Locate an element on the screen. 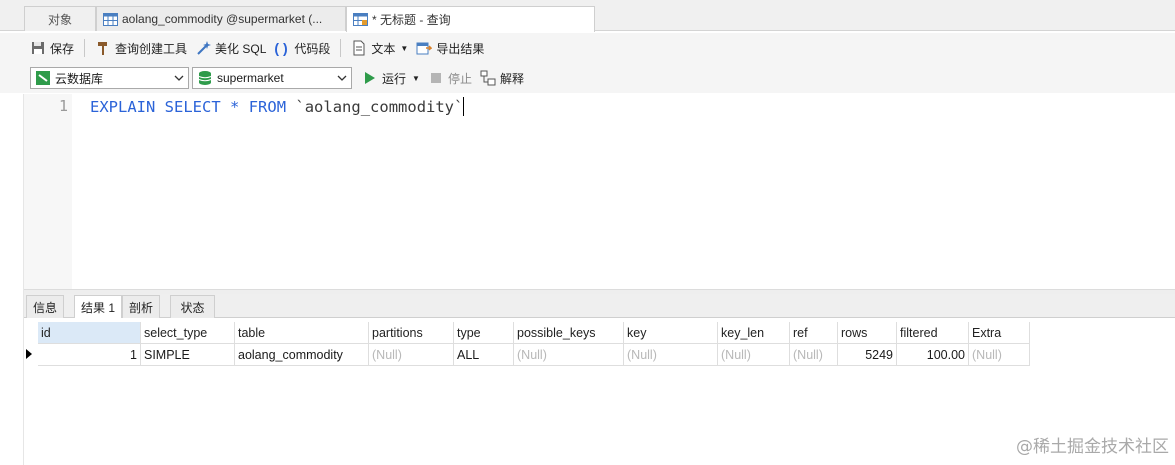 Image resolution: width=1175 pixels, height=465 pixels. run-label: 运行 is located at coordinates (394, 78).